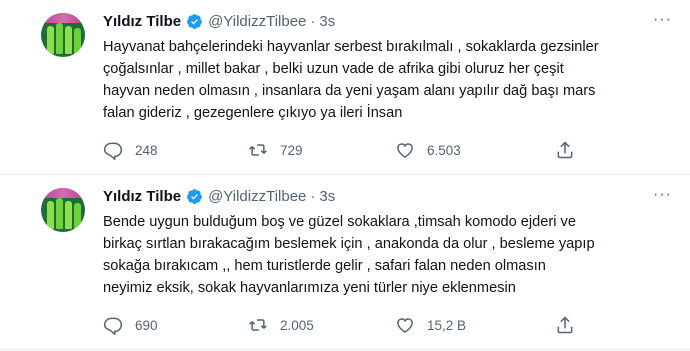  I want to click on like-button: 6.503, so click(428, 150).